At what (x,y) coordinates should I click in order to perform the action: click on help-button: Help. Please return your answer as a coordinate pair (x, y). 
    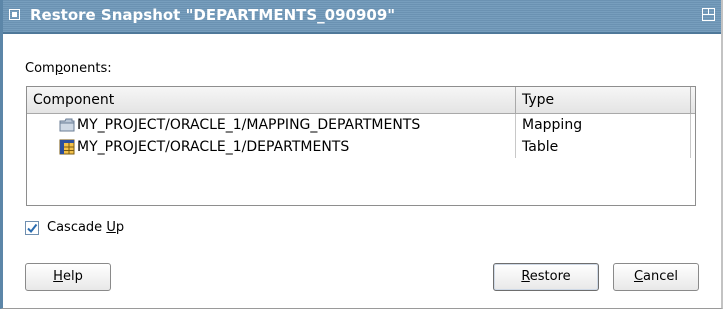
    Looking at the image, I should click on (68, 277).